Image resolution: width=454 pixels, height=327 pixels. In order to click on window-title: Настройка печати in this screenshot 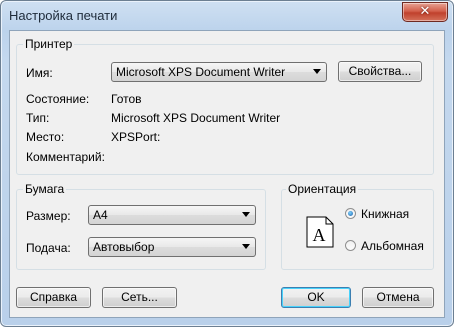, I will do `click(63, 15)`.